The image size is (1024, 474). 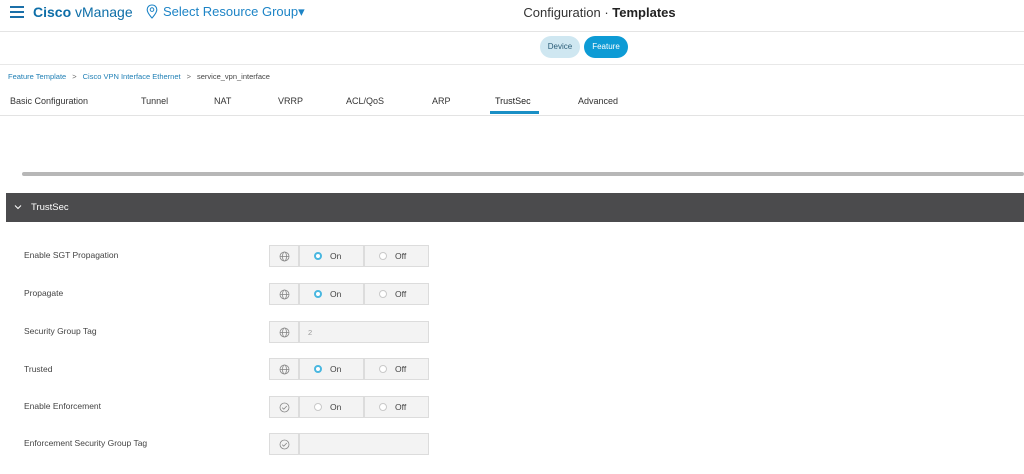 What do you see at coordinates (63, 406) in the screenshot?
I see `enable-enforcement-label: Enable Enforcement` at bounding box center [63, 406].